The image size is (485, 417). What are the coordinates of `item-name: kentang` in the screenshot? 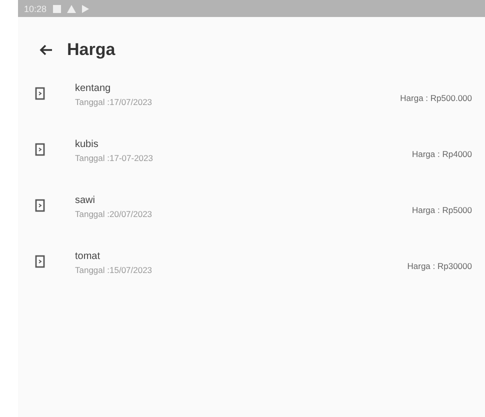 It's located at (93, 88).